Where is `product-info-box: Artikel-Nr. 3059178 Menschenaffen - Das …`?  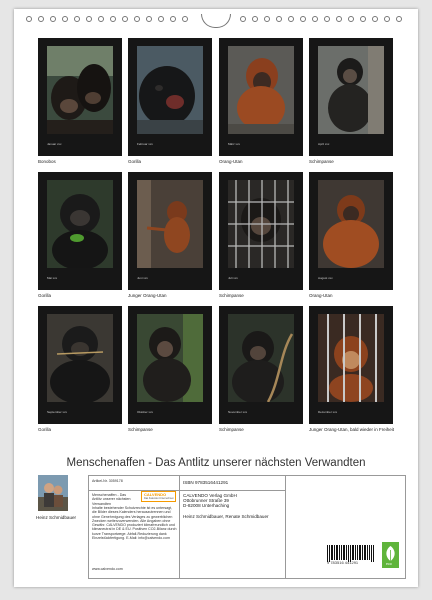 product-info-box: Artikel-Nr. 3059178 Menschenaffen - Das … is located at coordinates (247, 527).